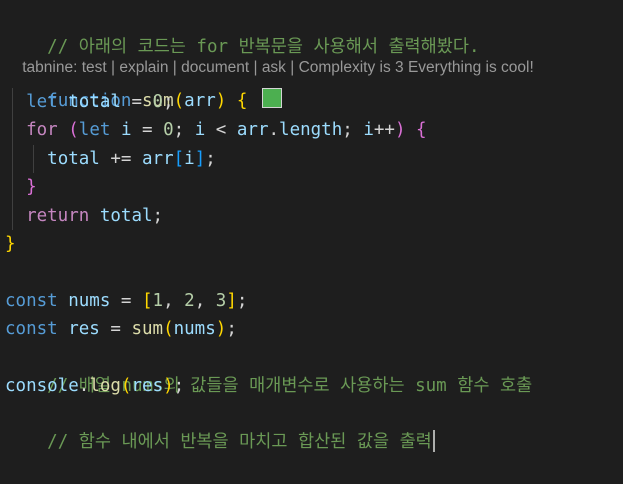 The height and width of the screenshot is (484, 623). What do you see at coordinates (147, 329) in the screenshot?
I see `function-call: sum` at bounding box center [147, 329].